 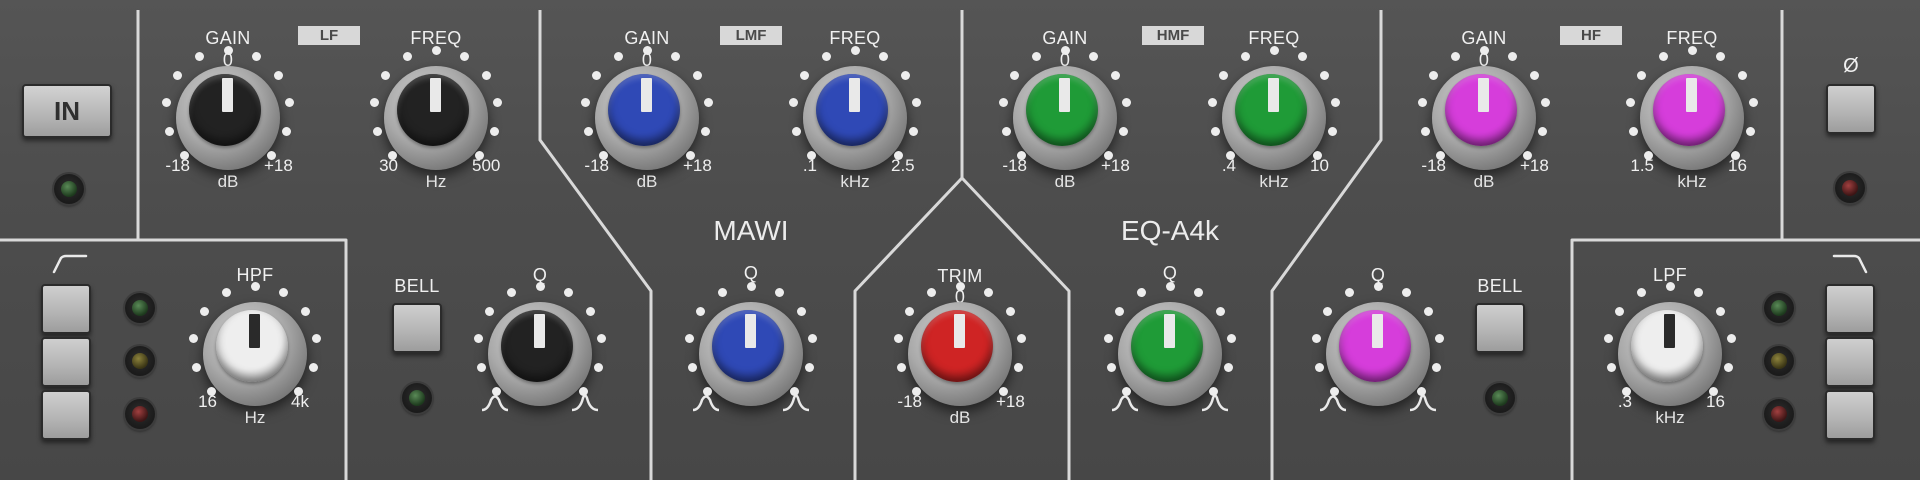 I want to click on hpf-led-yellow, so click(x=140, y=361).